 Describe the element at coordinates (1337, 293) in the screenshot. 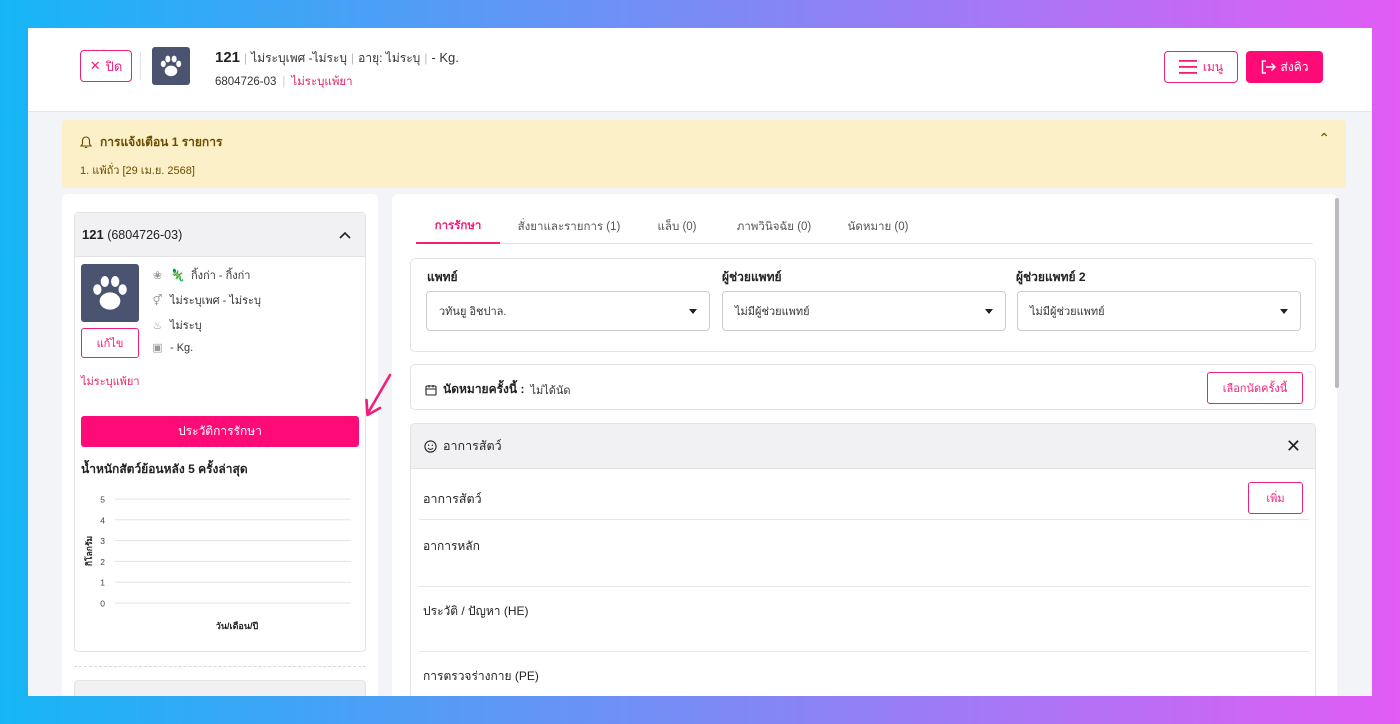

I see `scrollbar` at that location.